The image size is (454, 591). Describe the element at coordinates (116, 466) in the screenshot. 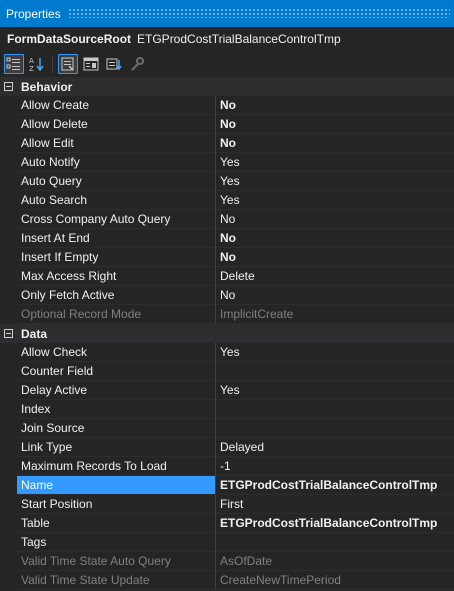

I see `property-name: Maximum Records To Load` at that location.